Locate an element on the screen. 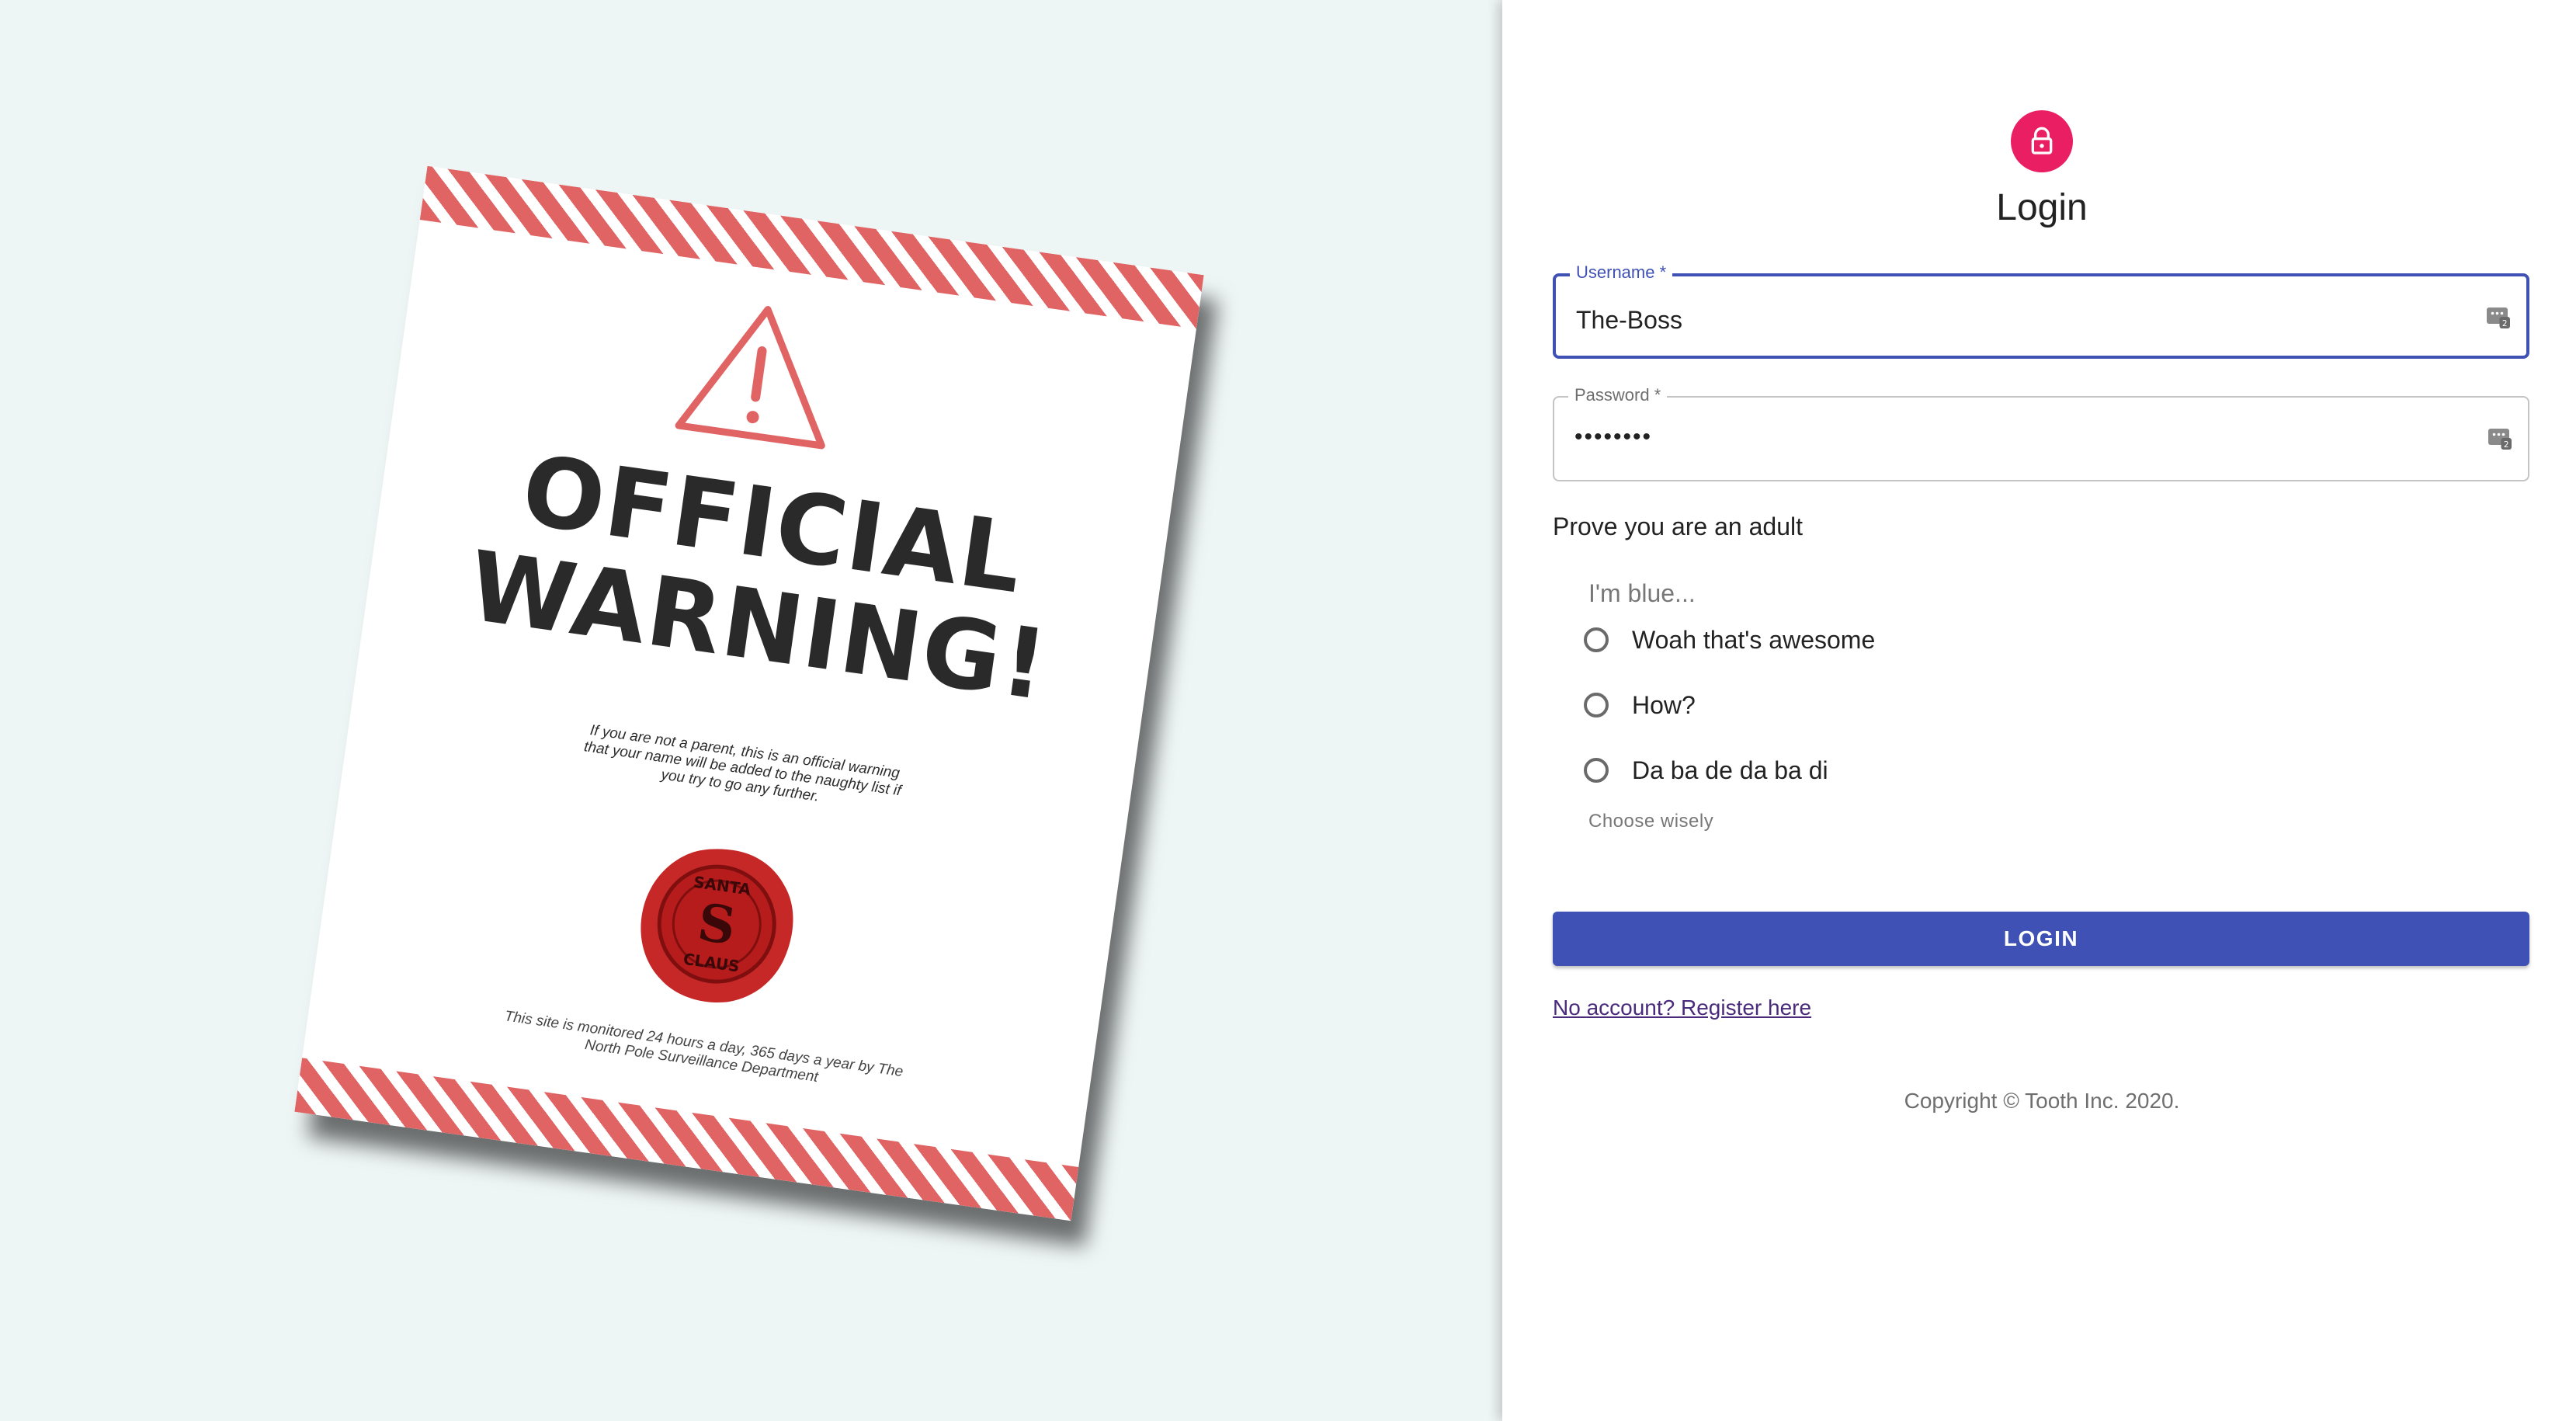 The image size is (2576, 1421). radio-option-da-ba-de: Da ba de da ba di is located at coordinates (1706, 770).